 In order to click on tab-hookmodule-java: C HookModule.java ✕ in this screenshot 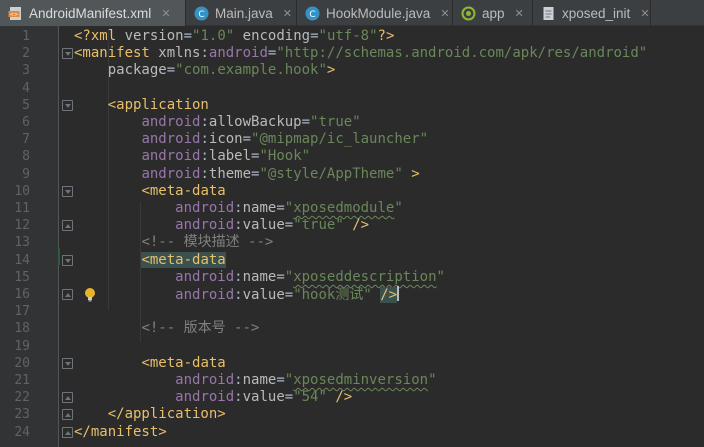, I will do `click(375, 13)`.